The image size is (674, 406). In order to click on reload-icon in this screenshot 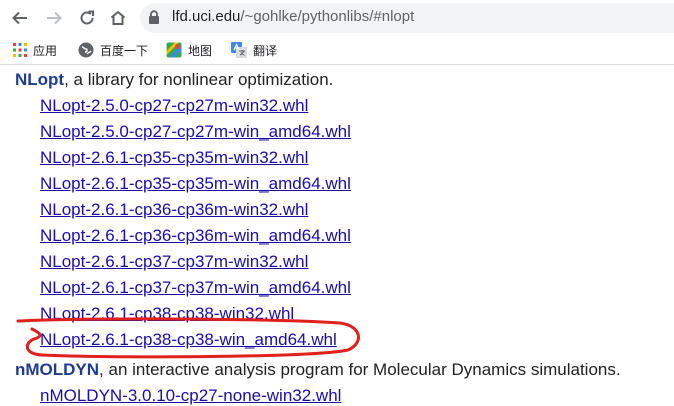, I will do `click(87, 18)`.